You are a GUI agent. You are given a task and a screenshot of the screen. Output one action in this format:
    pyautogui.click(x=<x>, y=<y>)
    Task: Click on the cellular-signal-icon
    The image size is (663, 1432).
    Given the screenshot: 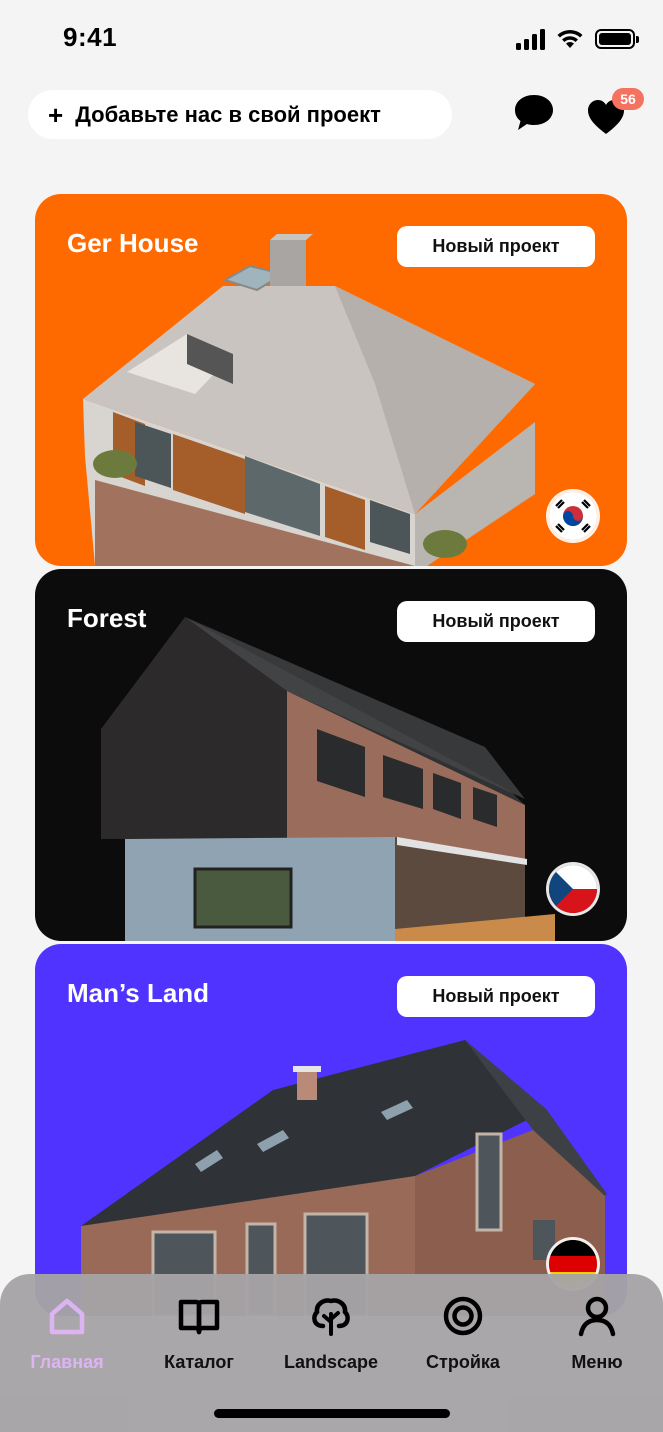 What is the action you would take?
    pyautogui.click(x=530, y=39)
    